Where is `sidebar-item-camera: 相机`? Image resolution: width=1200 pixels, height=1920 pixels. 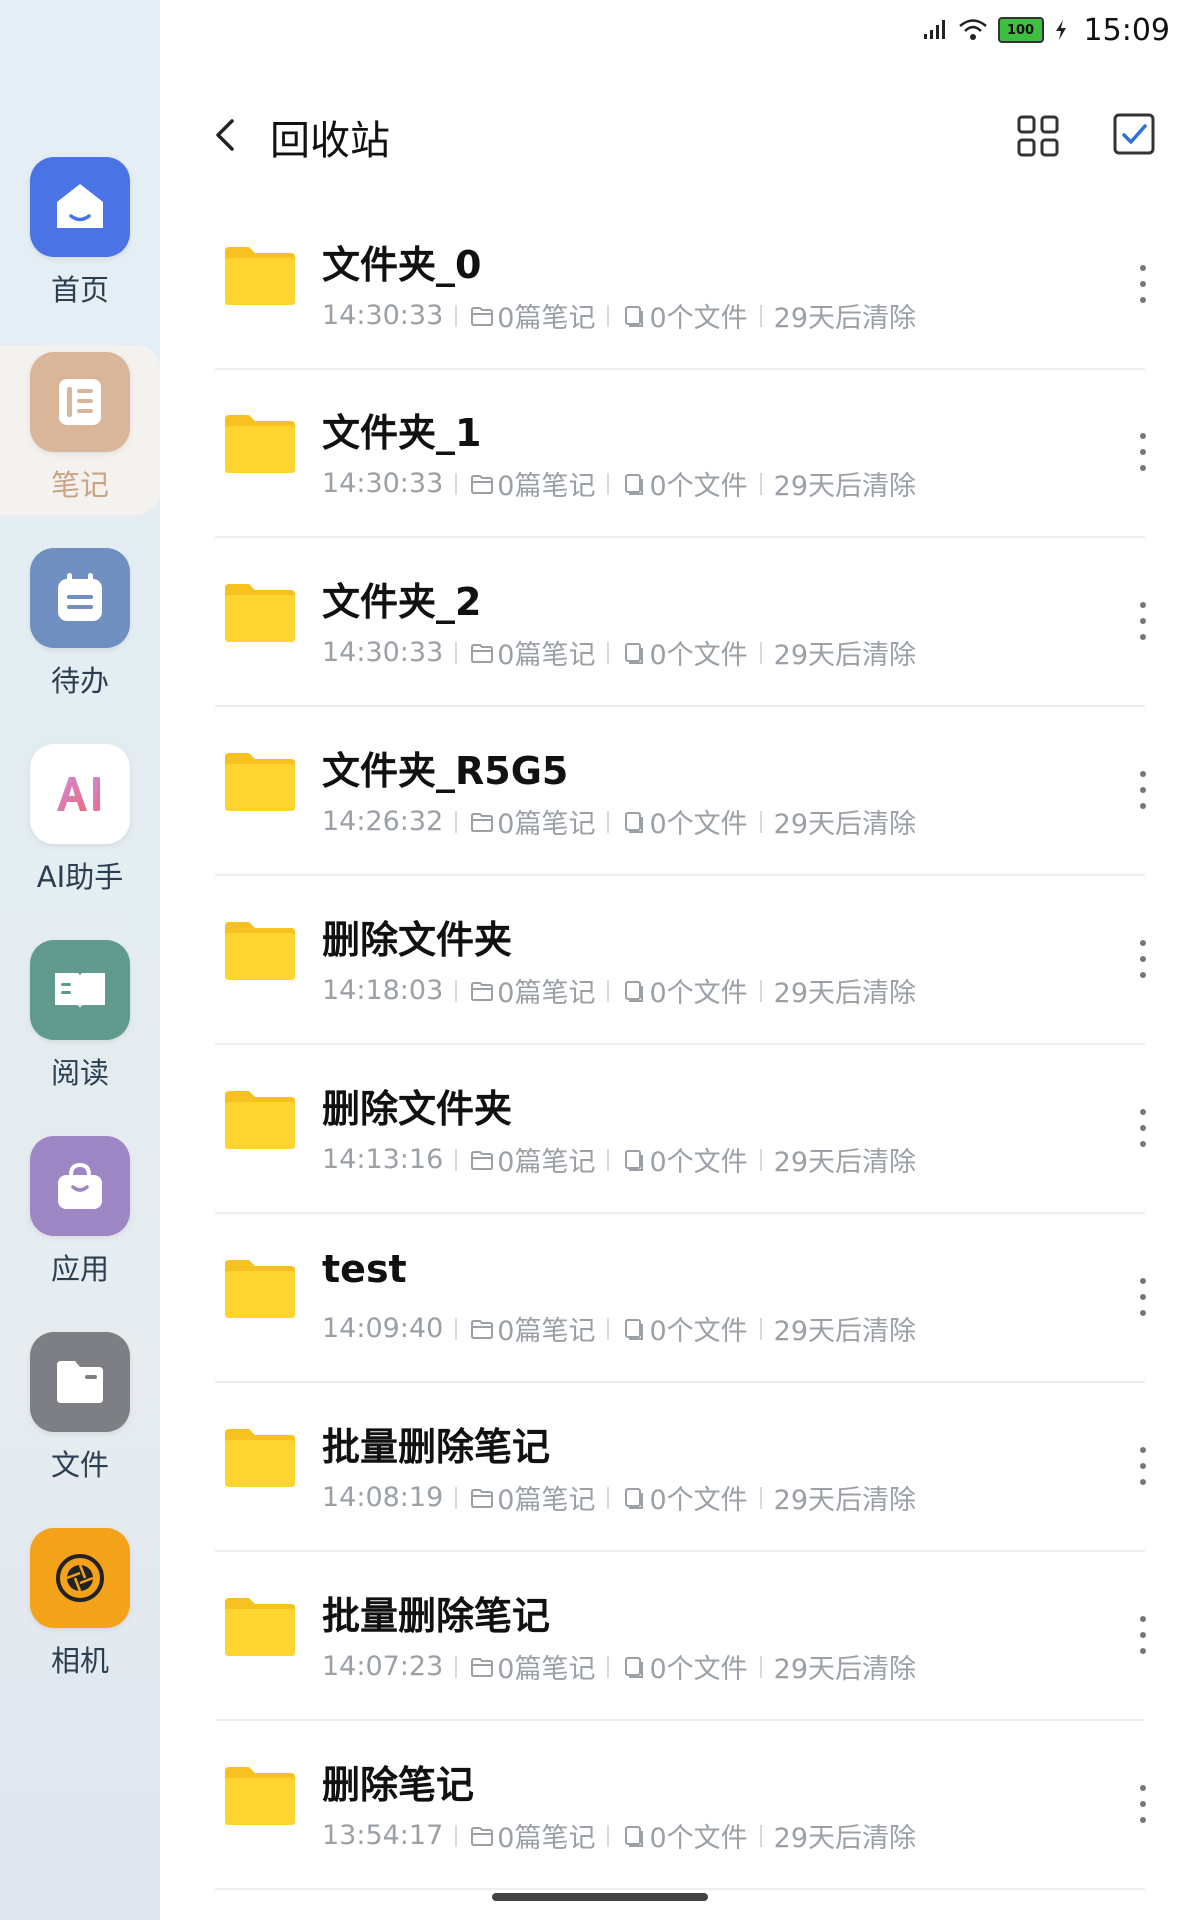 sidebar-item-camera: 相机 is located at coordinates (80, 1615).